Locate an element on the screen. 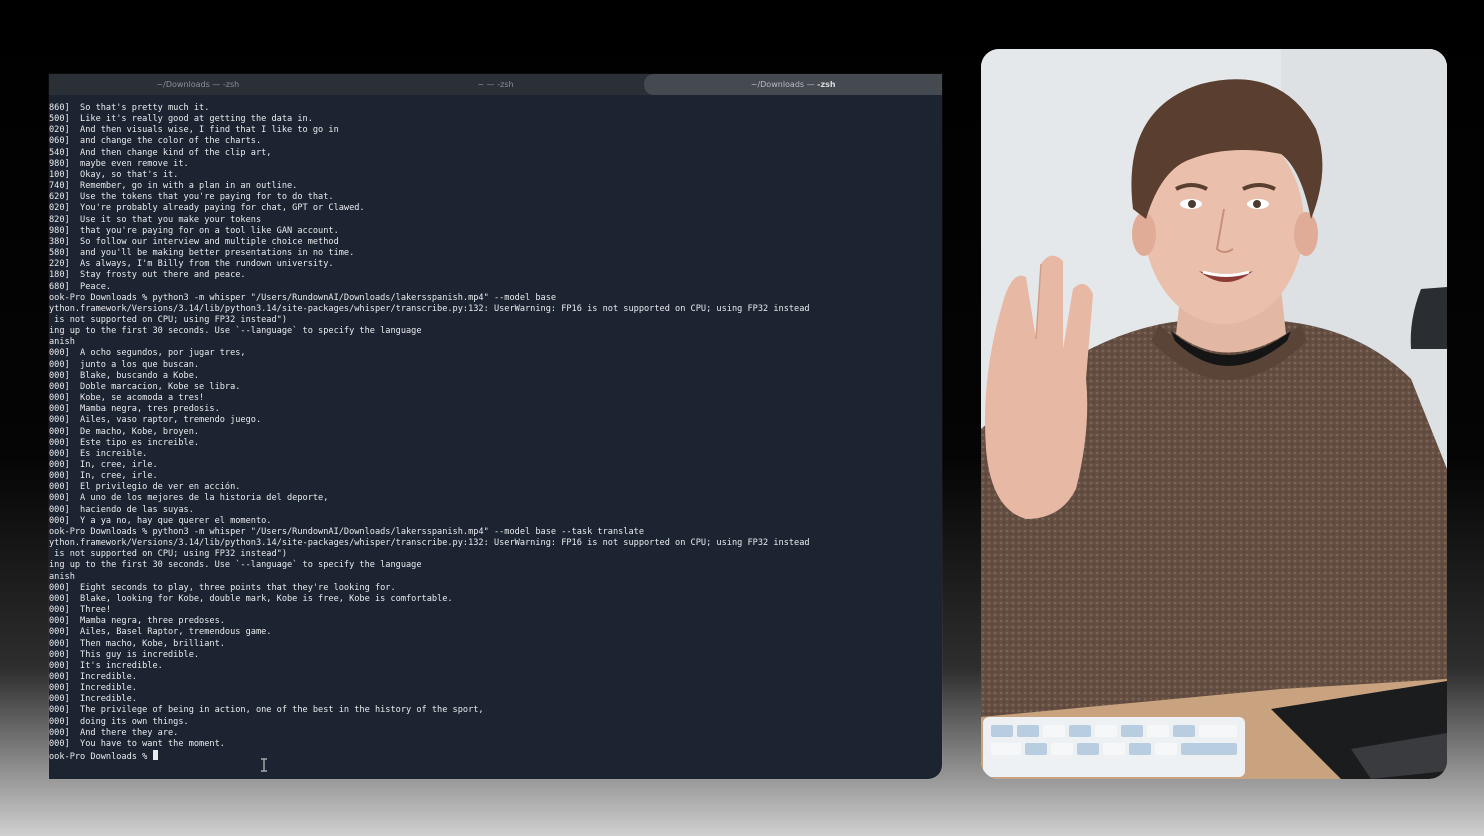  tab-home-zsh: ~ — -zsh is located at coordinates (496, 84).